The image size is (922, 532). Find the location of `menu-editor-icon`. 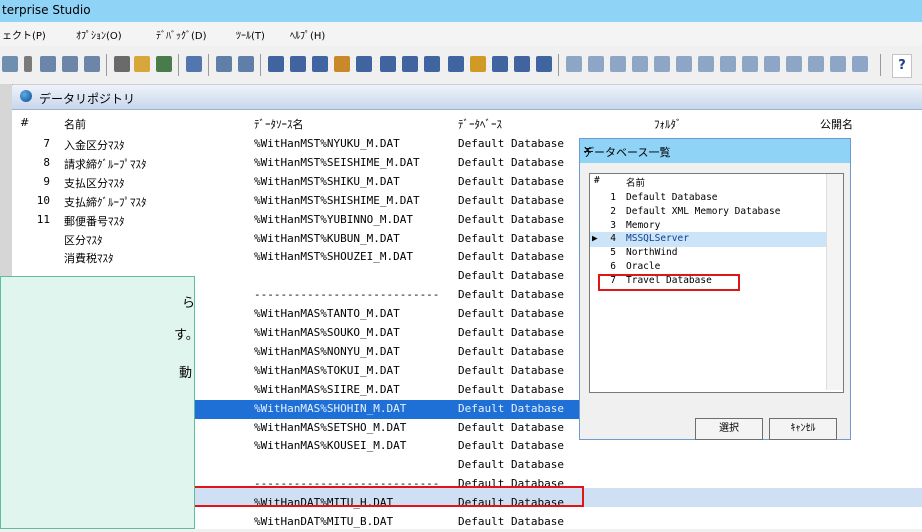

menu-editor-icon is located at coordinates (544, 64).